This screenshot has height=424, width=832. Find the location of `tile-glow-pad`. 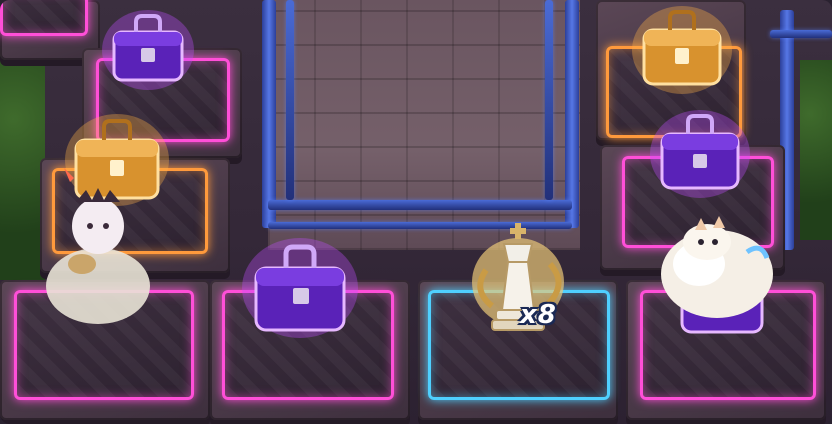

tile-glow-pad is located at coordinates (44, 18).